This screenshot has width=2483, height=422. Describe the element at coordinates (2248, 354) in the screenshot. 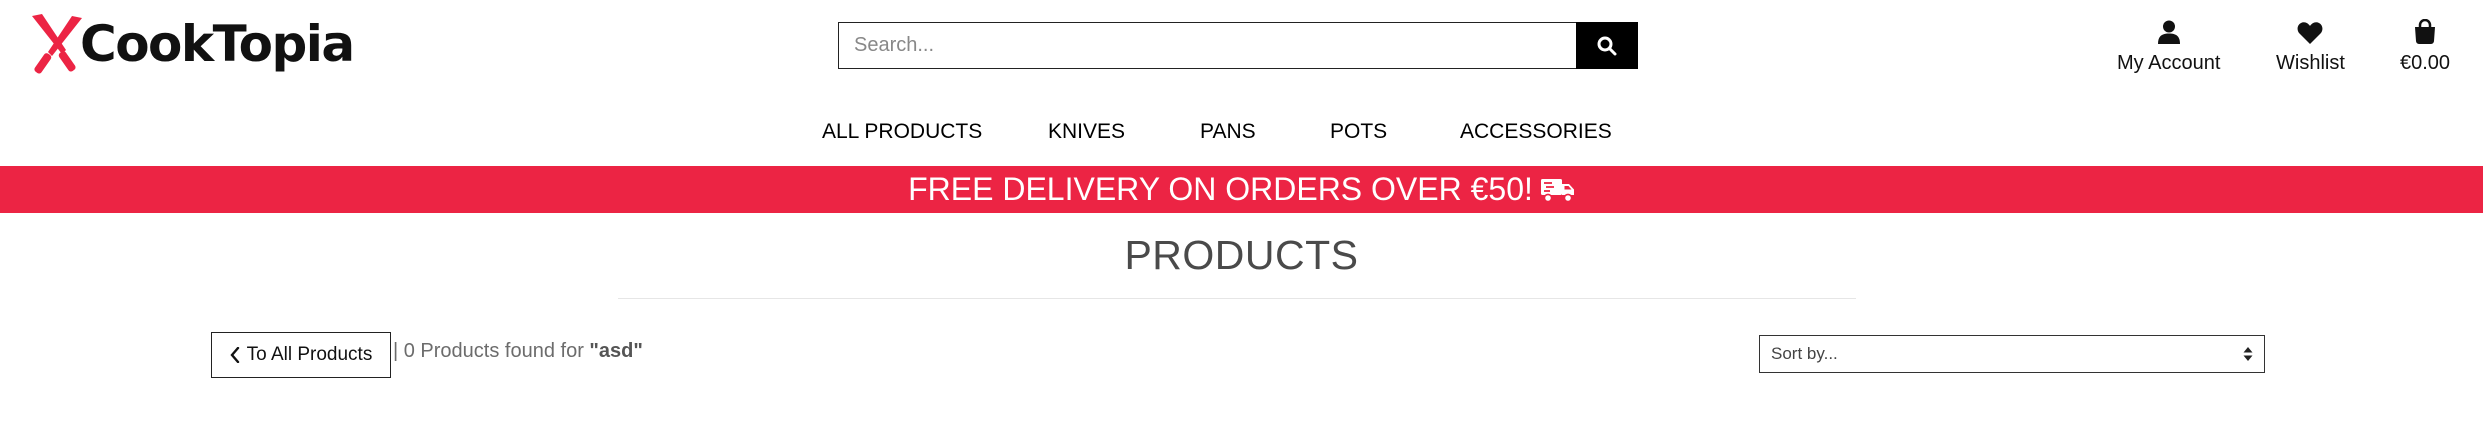

I see `sort-arrows-icon` at that location.